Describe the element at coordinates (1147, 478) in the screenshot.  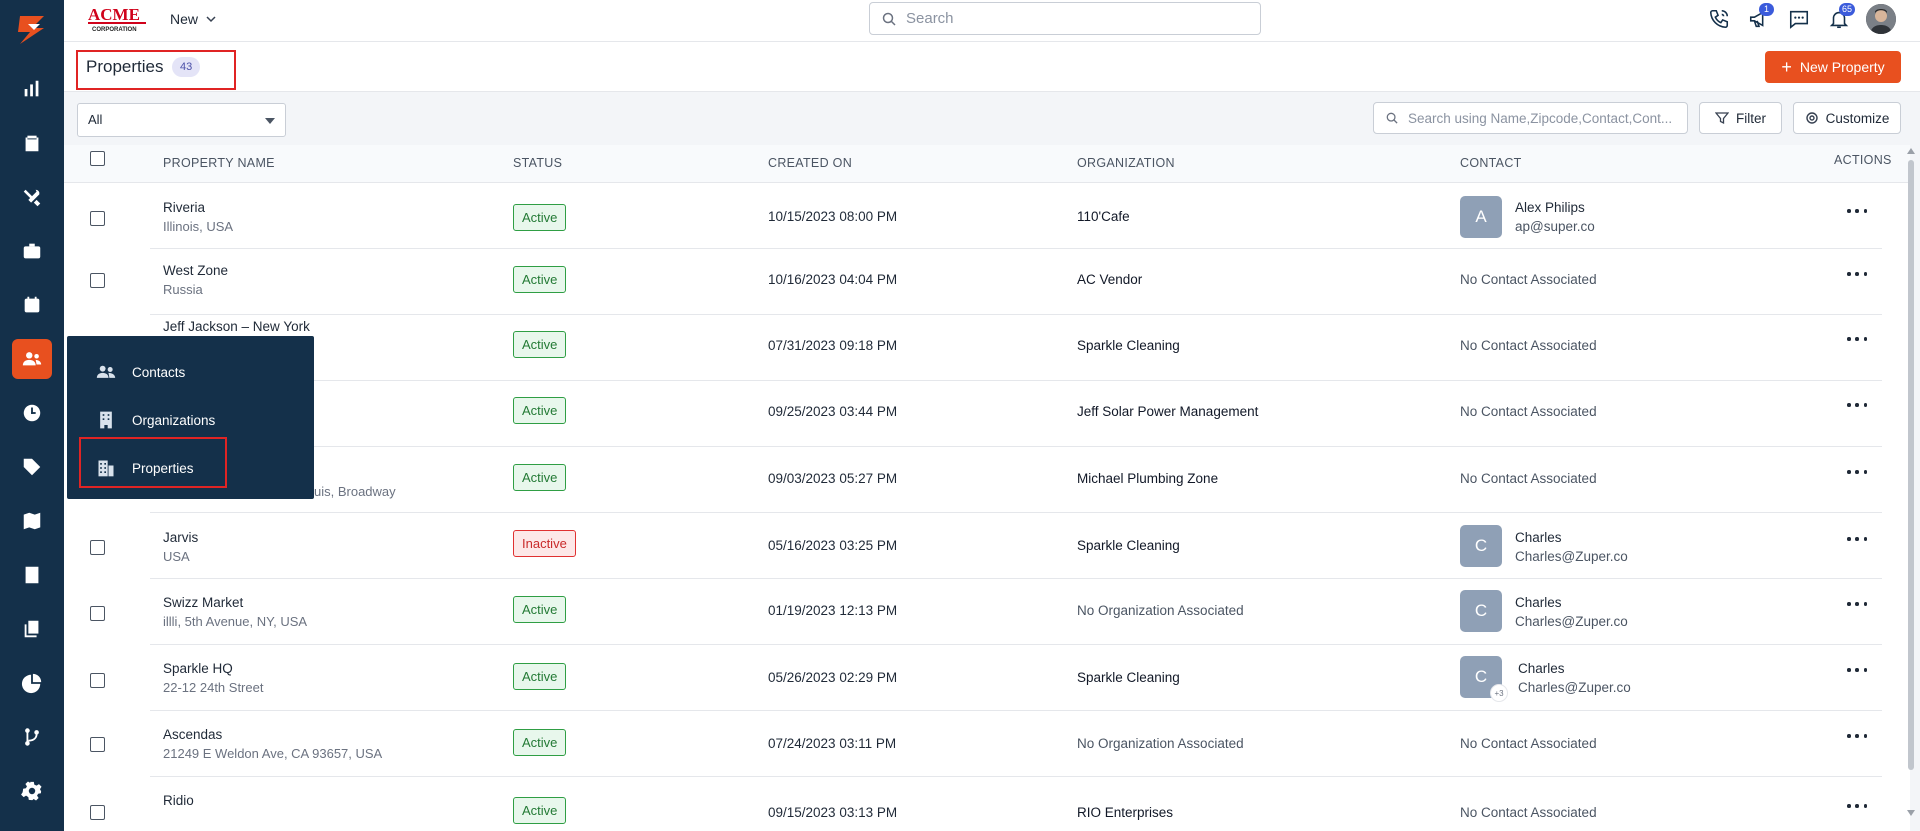
I see `organization-name: Michael Plumbing Zone` at that location.